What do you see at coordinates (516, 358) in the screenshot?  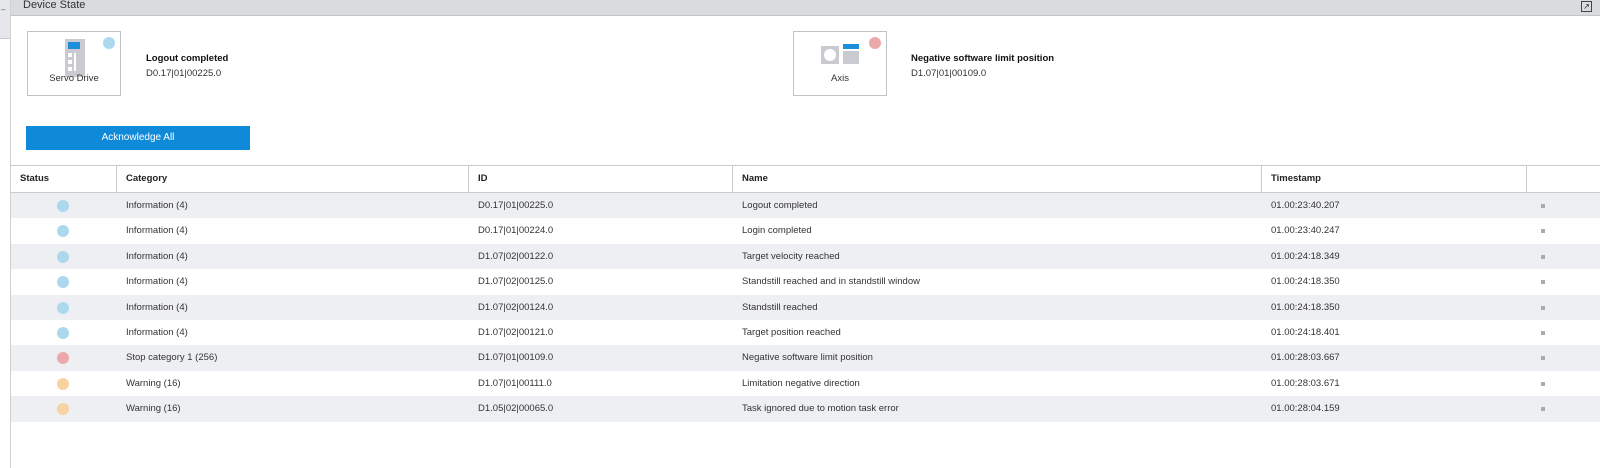 I see `cell-id: D1.07|01|00109.0` at bounding box center [516, 358].